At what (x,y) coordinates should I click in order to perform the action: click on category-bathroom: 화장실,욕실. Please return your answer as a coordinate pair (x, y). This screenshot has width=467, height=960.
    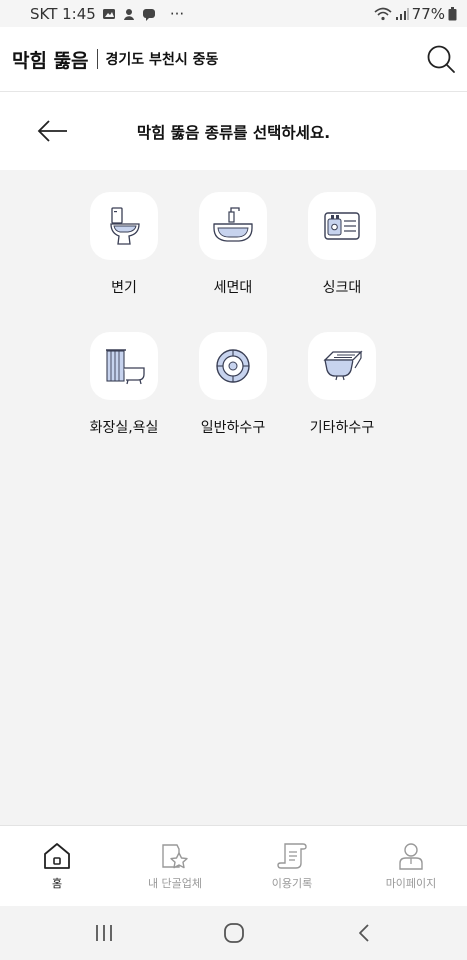
    Looking at the image, I should click on (124, 384).